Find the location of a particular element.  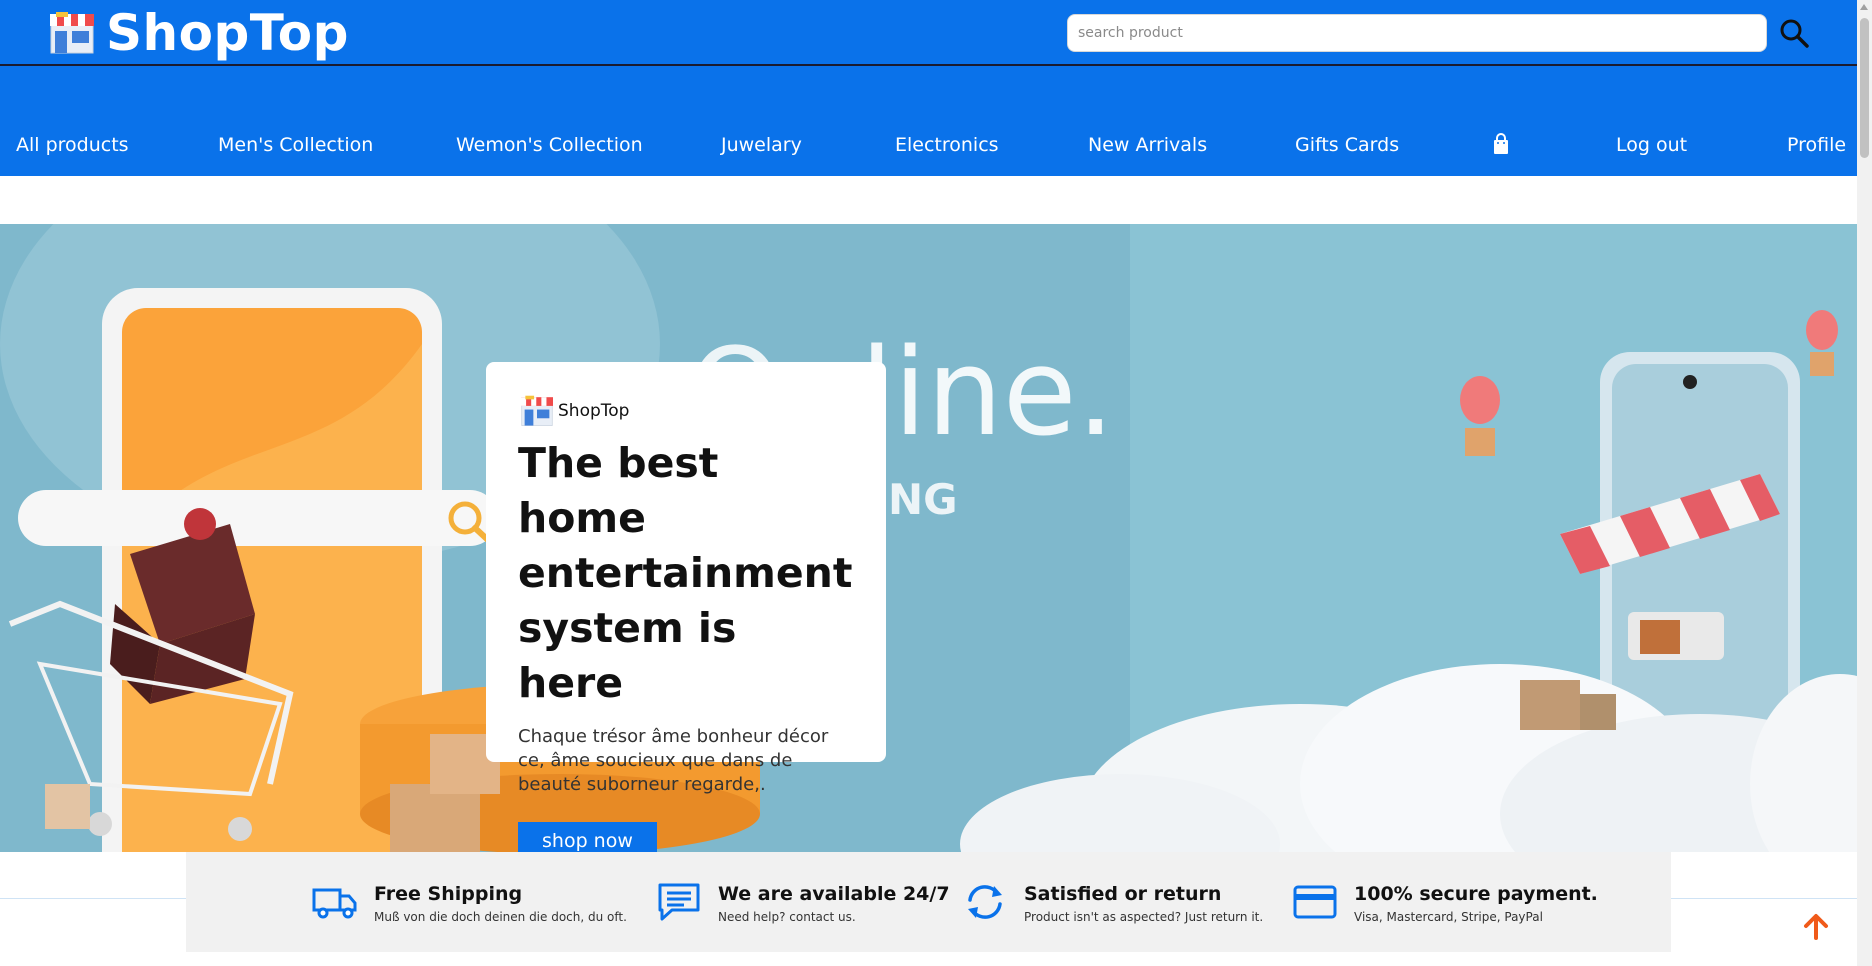

truck-icon is located at coordinates (334, 903).